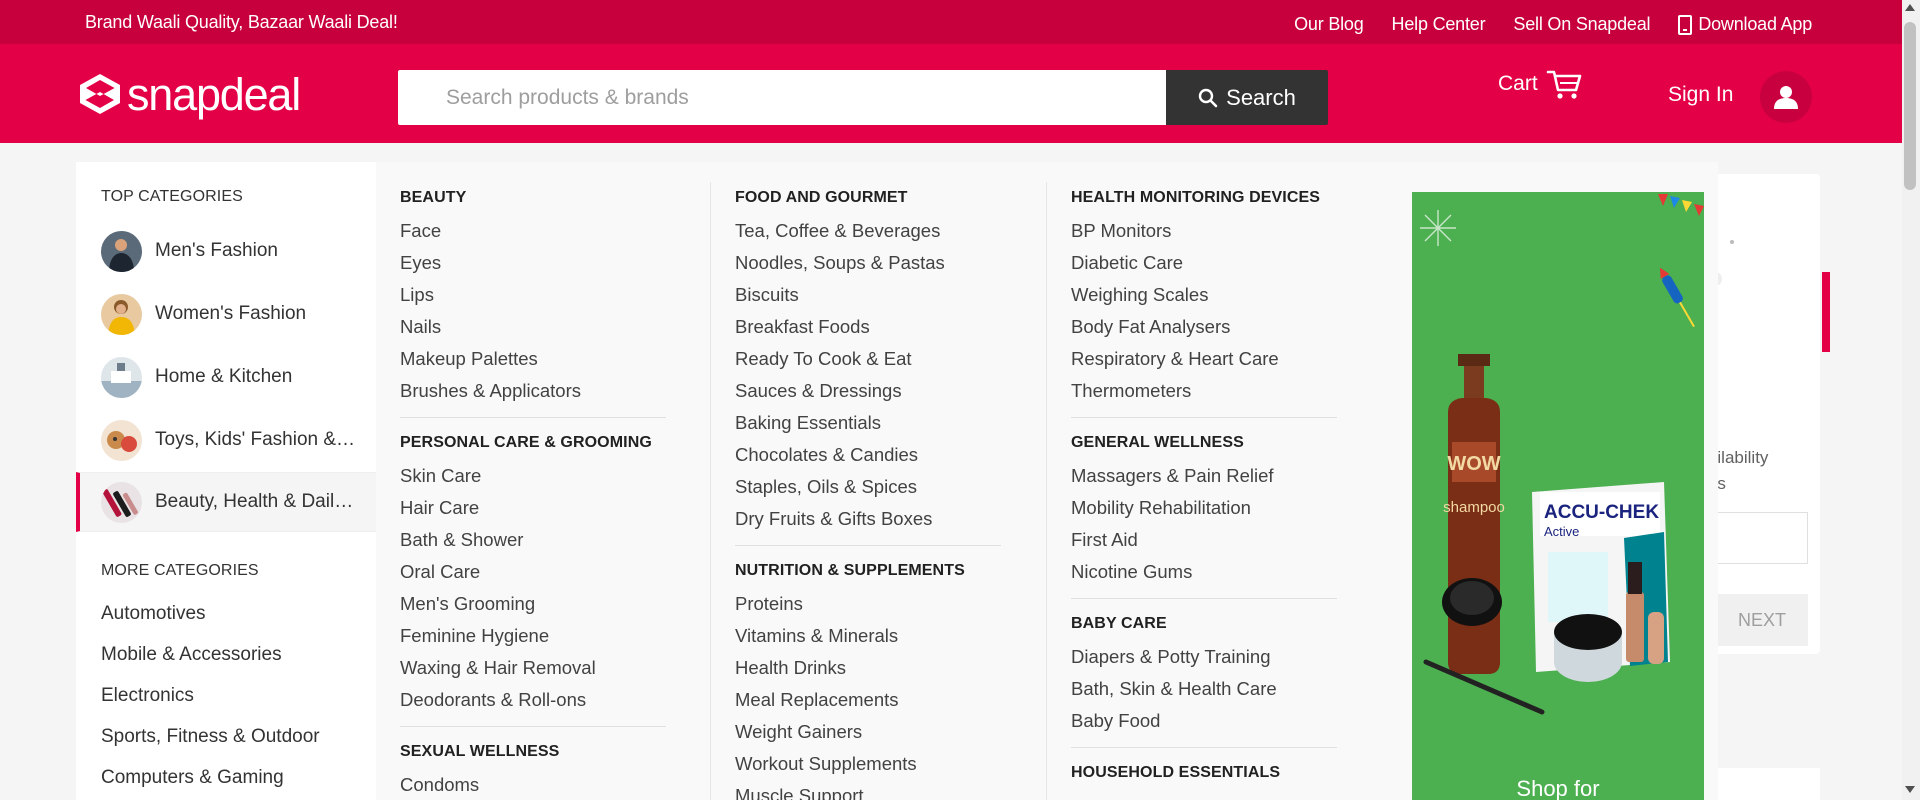 This screenshot has width=1920, height=800. I want to click on section-heading-health-monitoring: HEALTH MONITORING DEVICES, so click(1216, 205).